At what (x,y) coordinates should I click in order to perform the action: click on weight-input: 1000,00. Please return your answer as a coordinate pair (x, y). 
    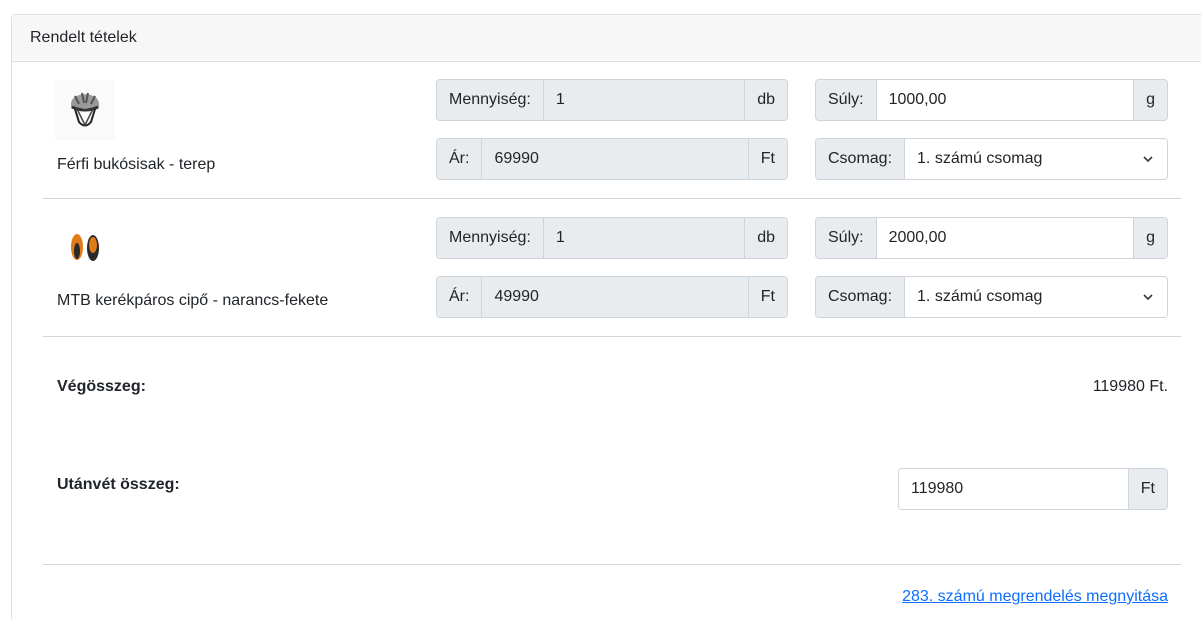
    Looking at the image, I should click on (1005, 100).